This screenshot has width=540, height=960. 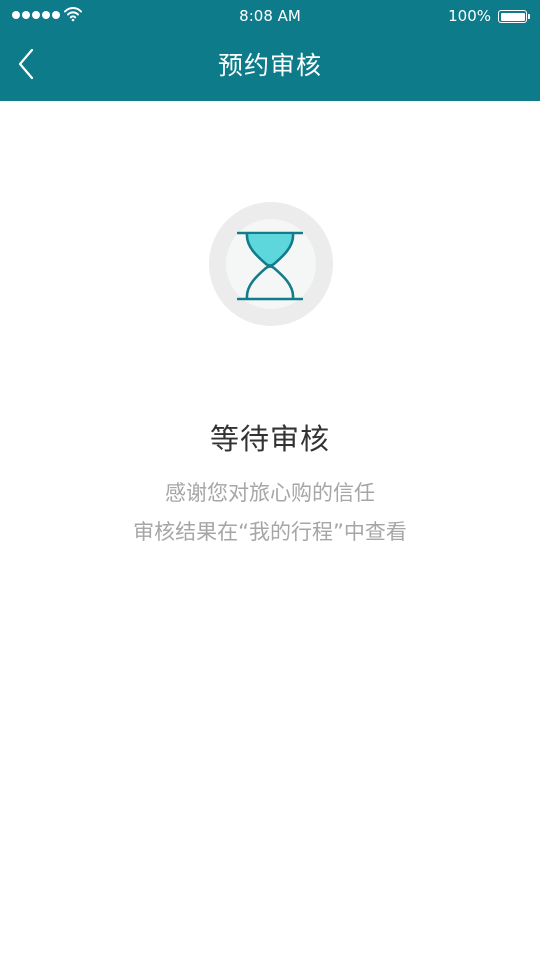 I want to click on header: 8:08 AM 100% 预约审核, so click(x=270, y=50).